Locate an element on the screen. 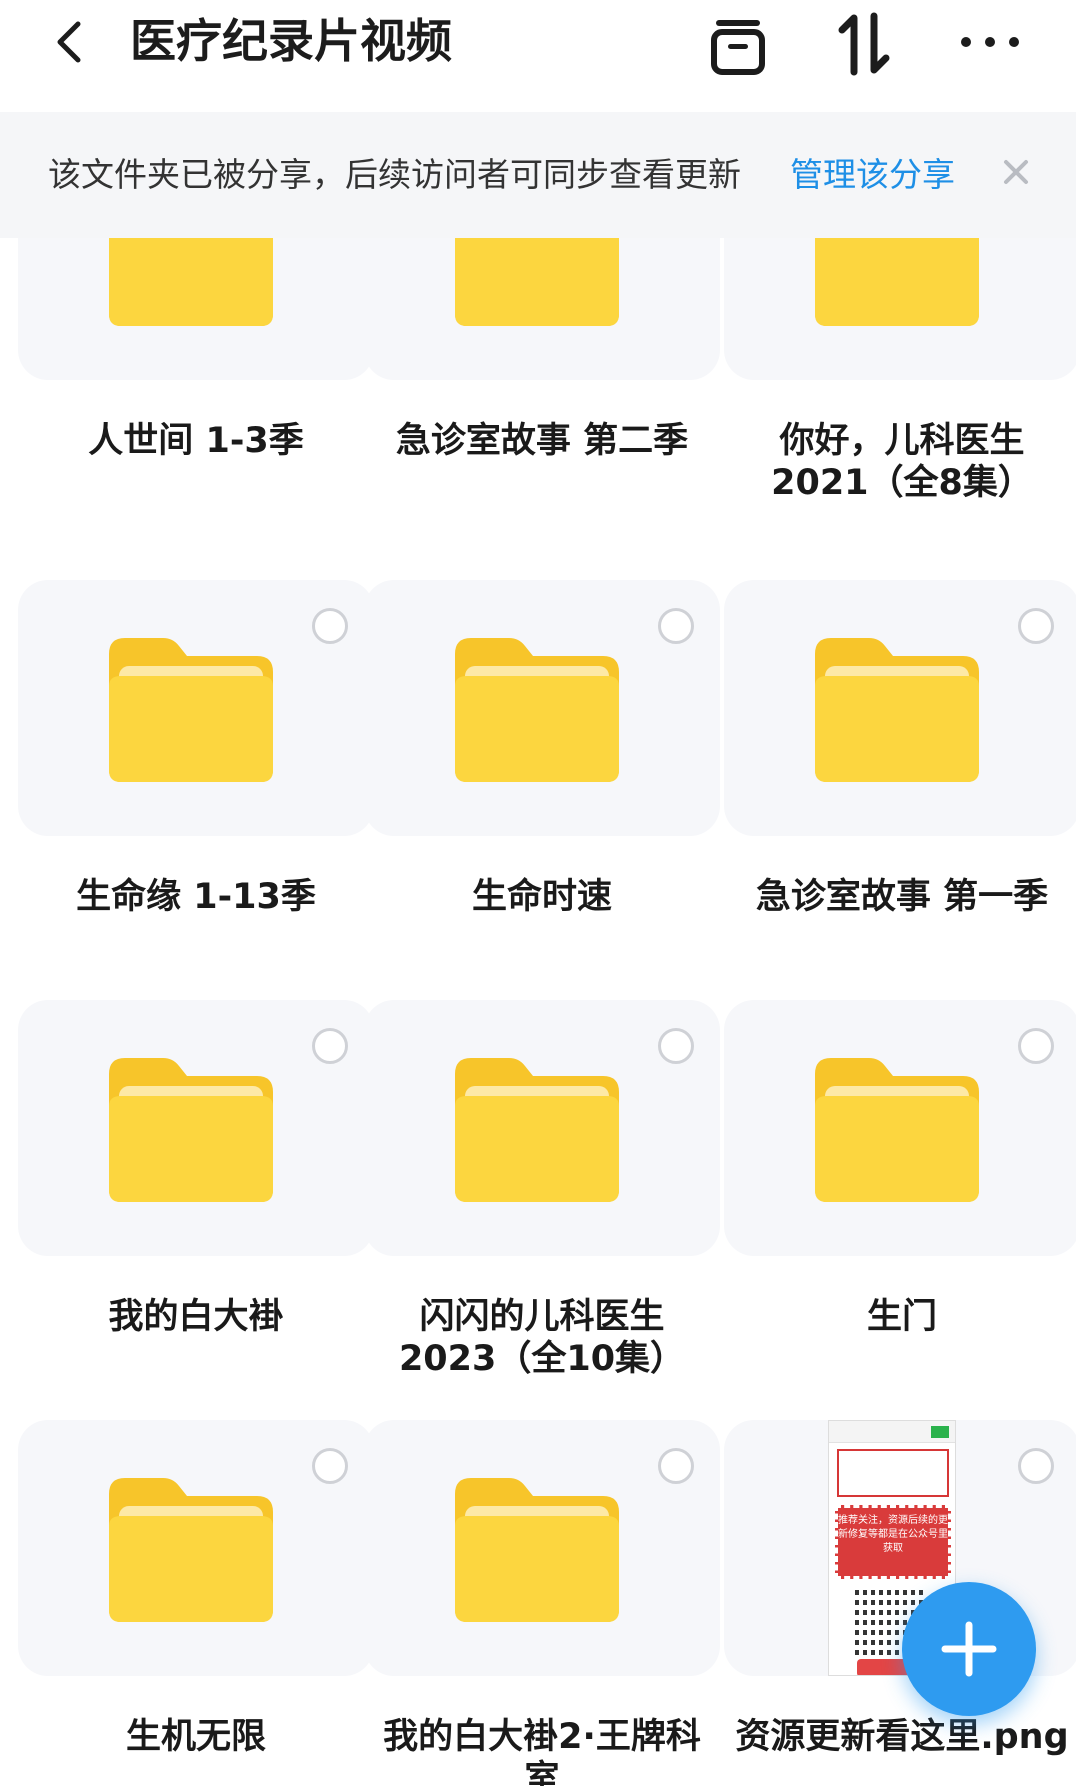 This screenshot has width=1076, height=1786. back-icon is located at coordinates (69, 42).